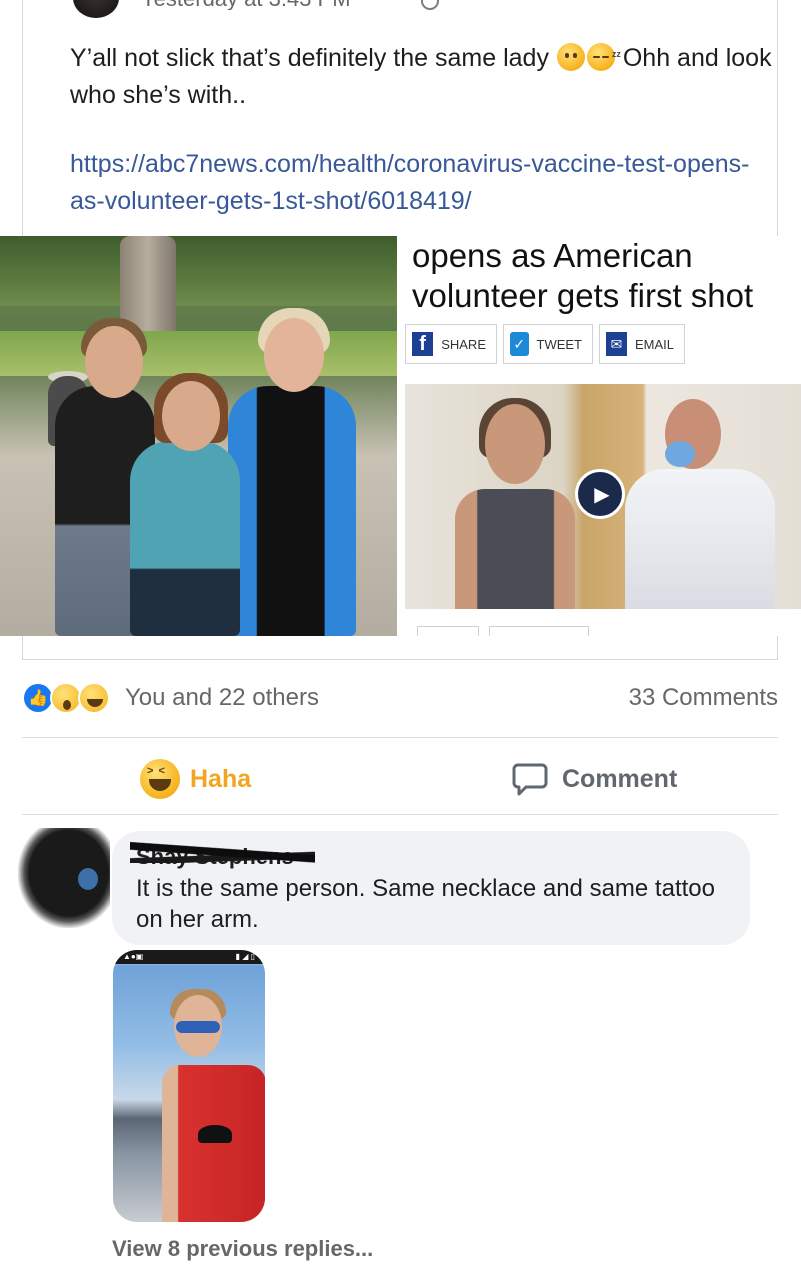  Describe the element at coordinates (221, 778) in the screenshot. I see `haha-label: Haha` at that location.